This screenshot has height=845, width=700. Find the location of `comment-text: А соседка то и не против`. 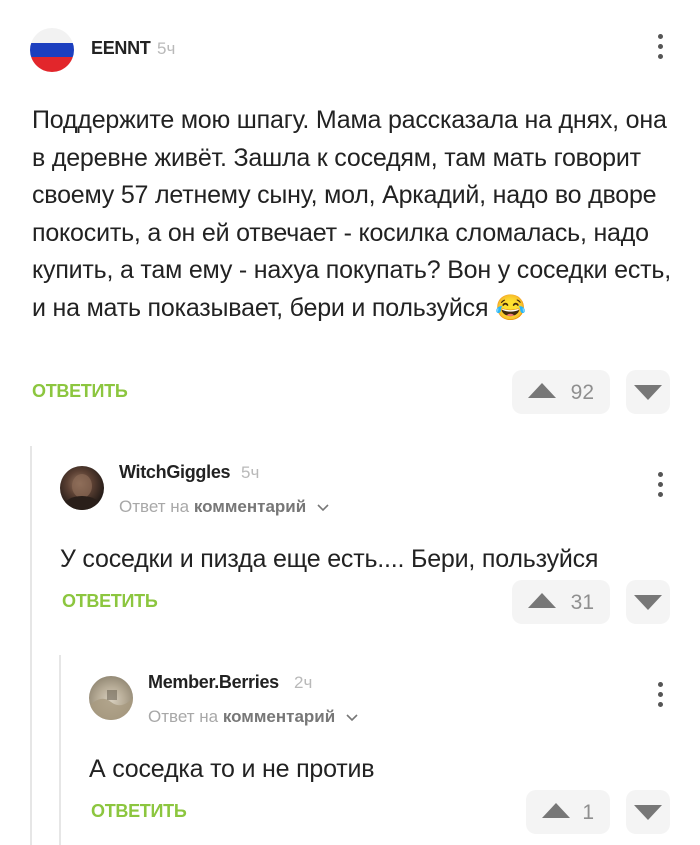

comment-text: А соседка то и не против is located at coordinates (232, 769).